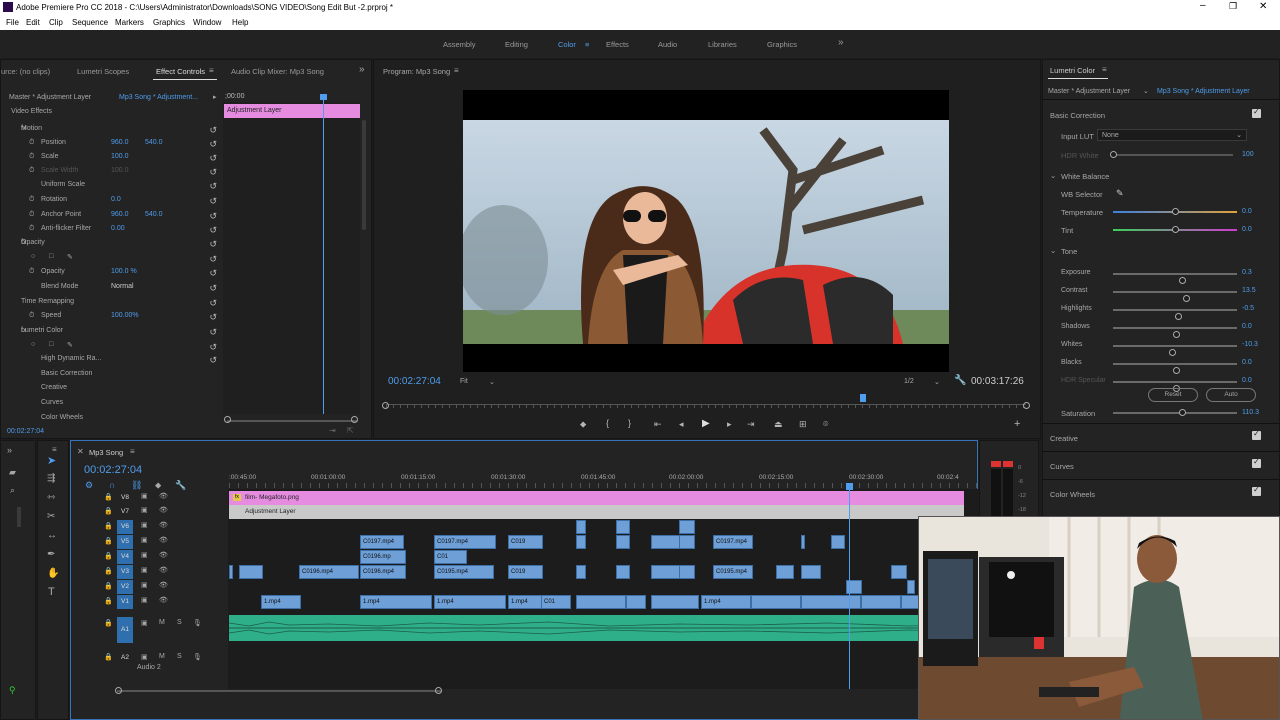 This screenshot has width=1280, height=720. What do you see at coordinates (56, 22) in the screenshot?
I see `menu-clip: Clip` at bounding box center [56, 22].